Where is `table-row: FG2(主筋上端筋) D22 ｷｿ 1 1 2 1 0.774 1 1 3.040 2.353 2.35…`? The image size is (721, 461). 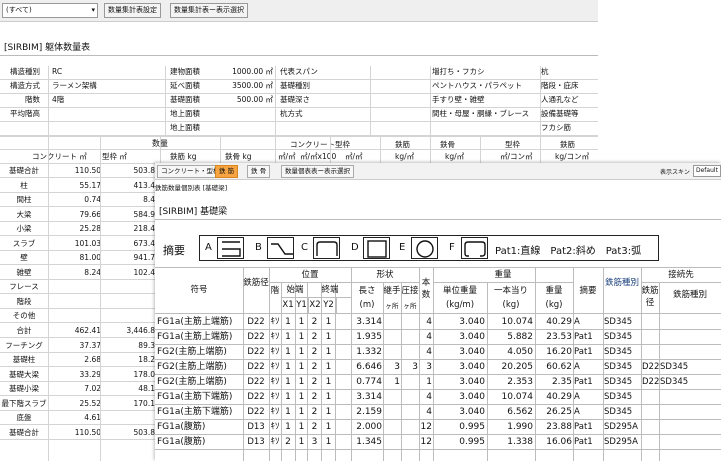
table-row: FG2(主筋上端筋) D22 ｷｿ 1 1 2 1 0.774 1 1 3.040 2.353 2.35… is located at coordinates (438, 382).